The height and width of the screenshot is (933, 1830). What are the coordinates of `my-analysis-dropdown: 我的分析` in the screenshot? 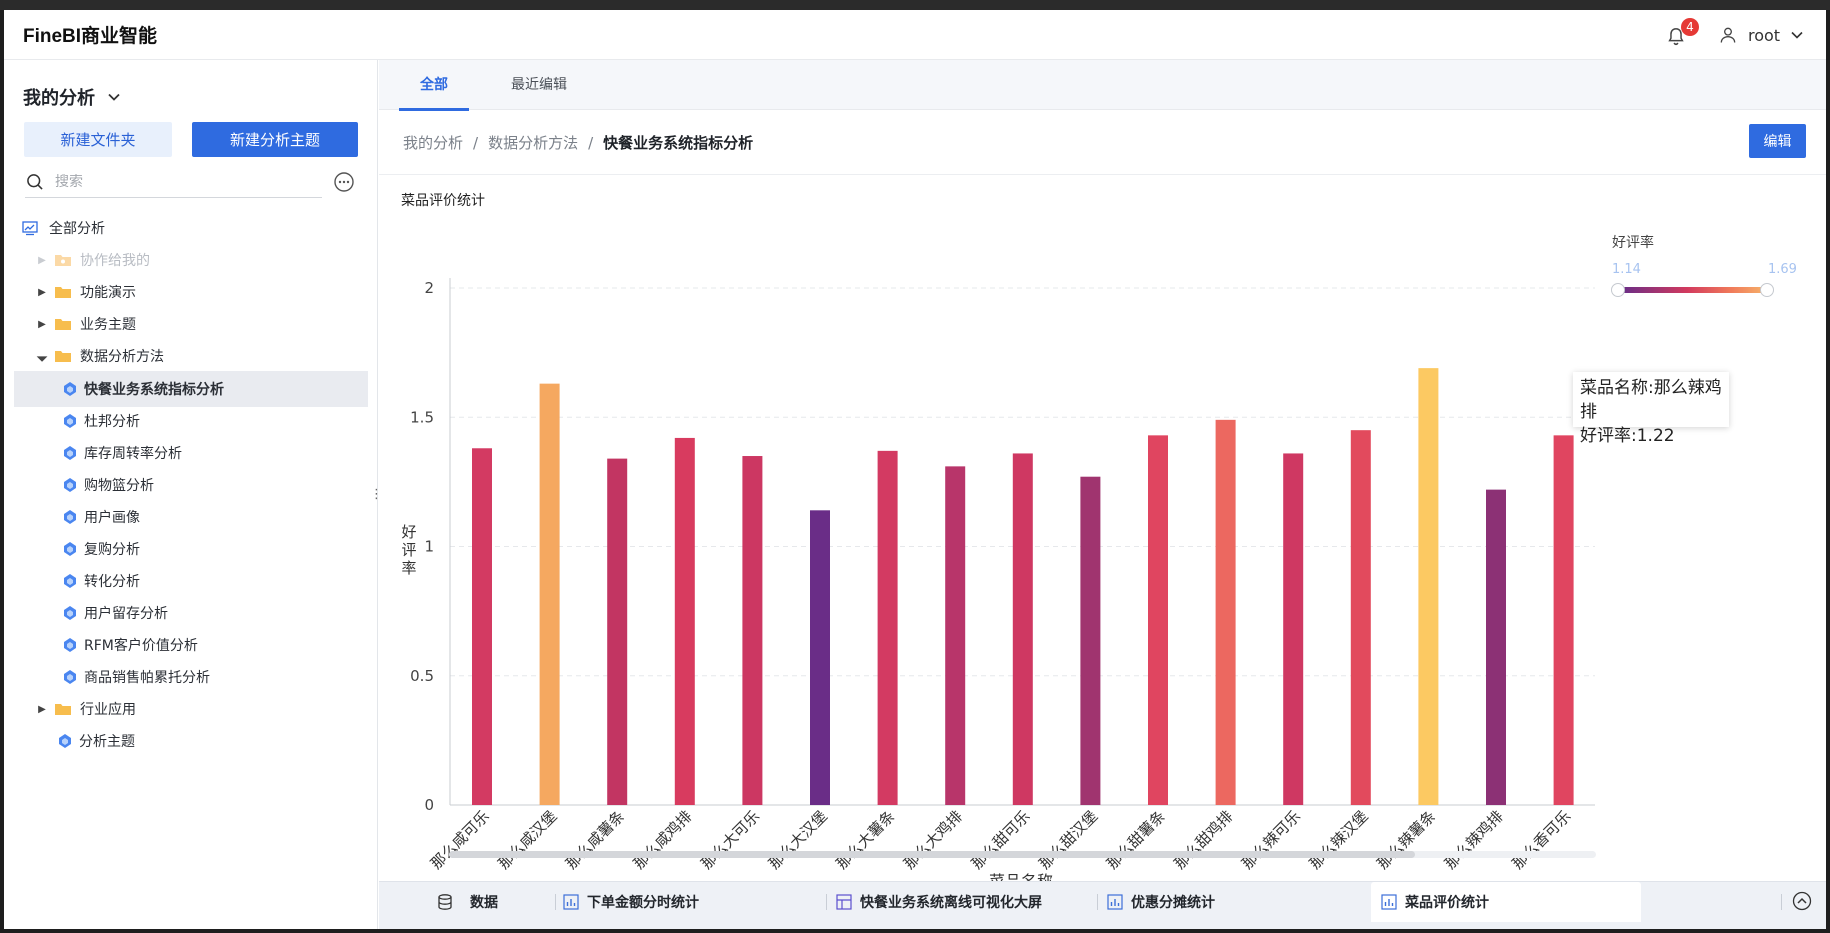 It's located at (72, 97).